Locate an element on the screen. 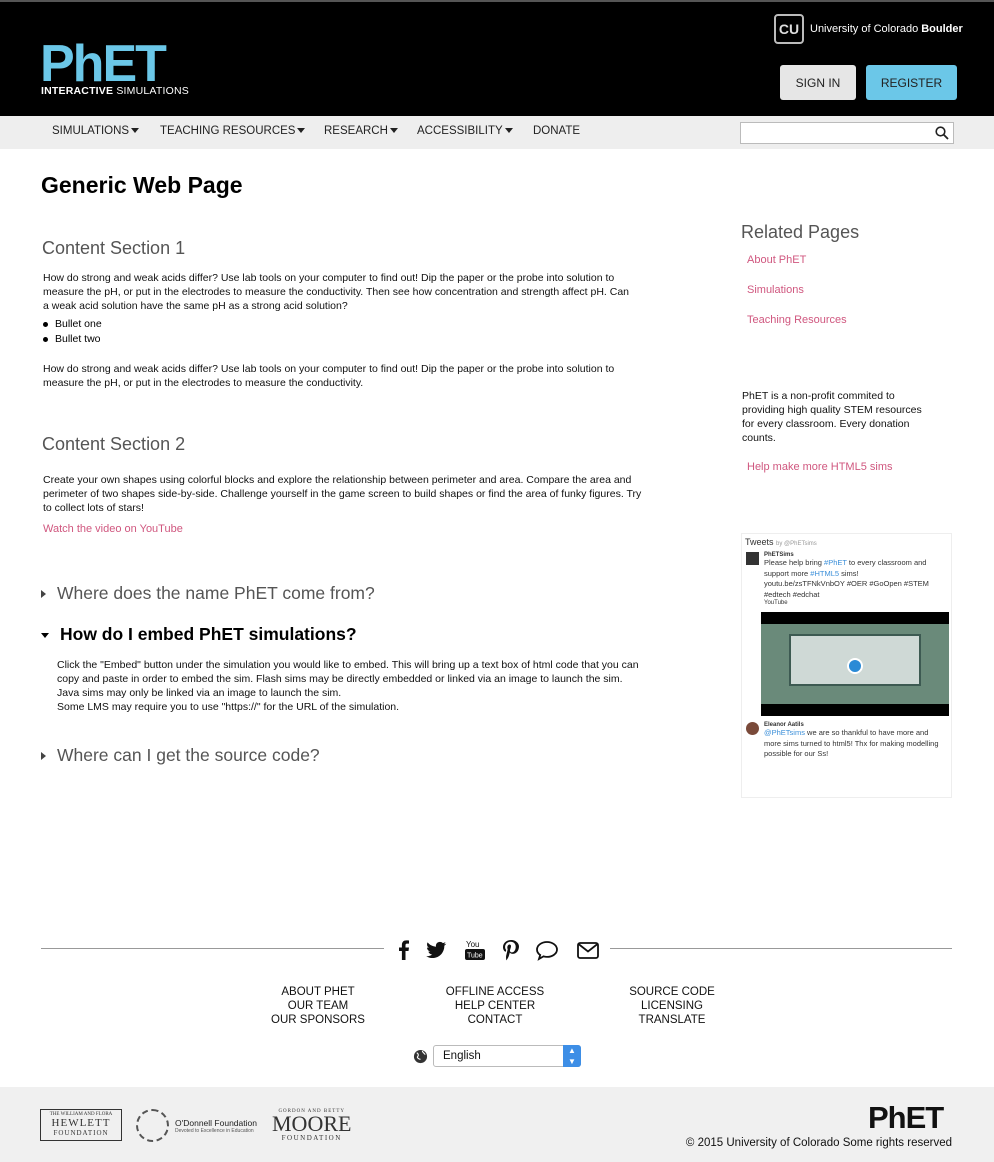 This screenshot has width=994, height=1162. sign-in-button: SIGN IN is located at coordinates (818, 82).